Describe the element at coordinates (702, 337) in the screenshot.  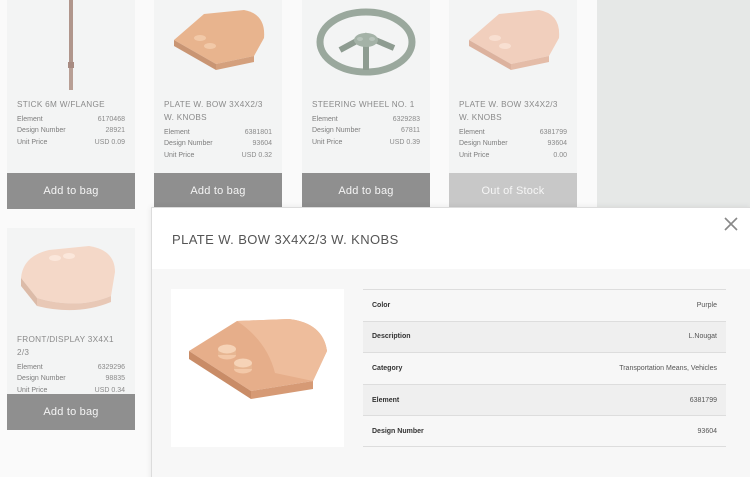
I see `spec-value: L.Nougat` at that location.